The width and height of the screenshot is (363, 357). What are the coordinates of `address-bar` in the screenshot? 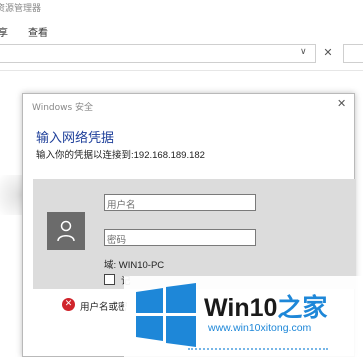 It's located at (158, 53).